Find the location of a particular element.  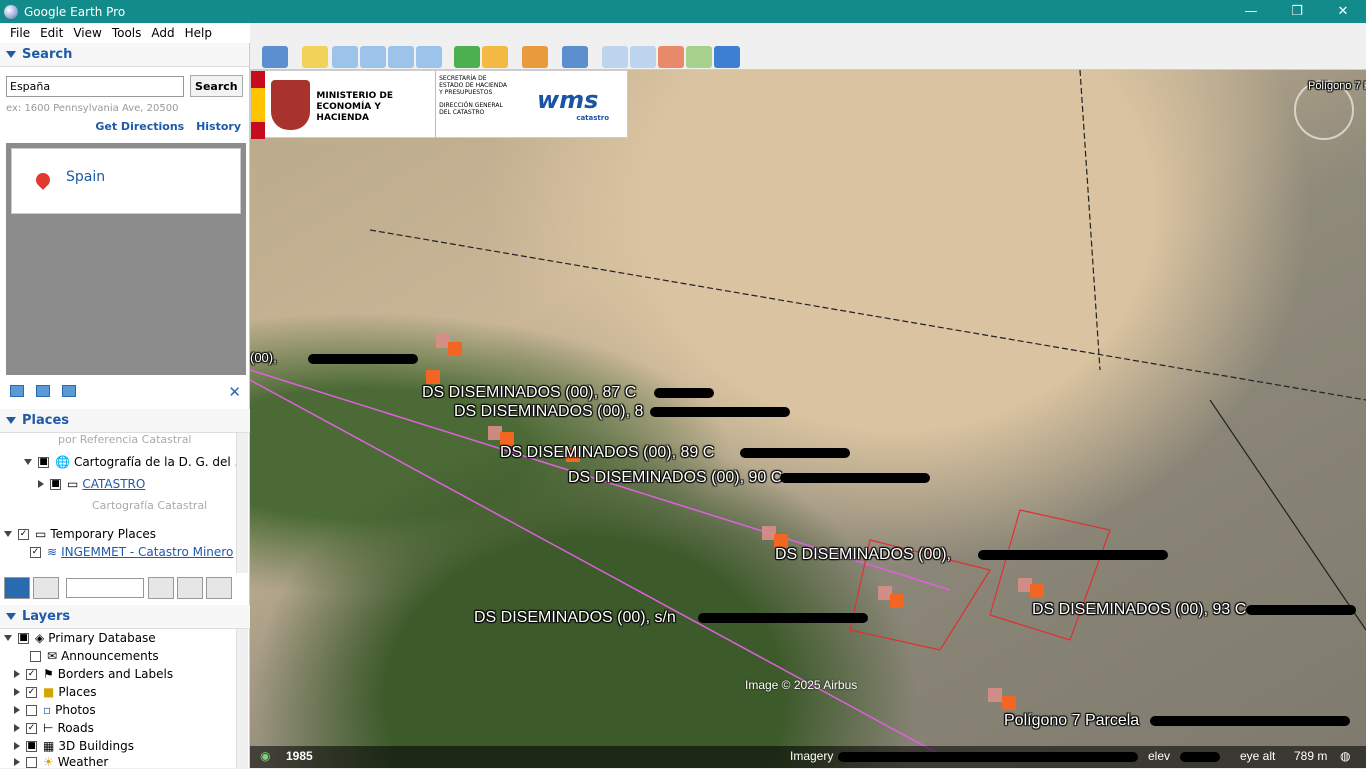

save-image-button is located at coordinates (671, 57).